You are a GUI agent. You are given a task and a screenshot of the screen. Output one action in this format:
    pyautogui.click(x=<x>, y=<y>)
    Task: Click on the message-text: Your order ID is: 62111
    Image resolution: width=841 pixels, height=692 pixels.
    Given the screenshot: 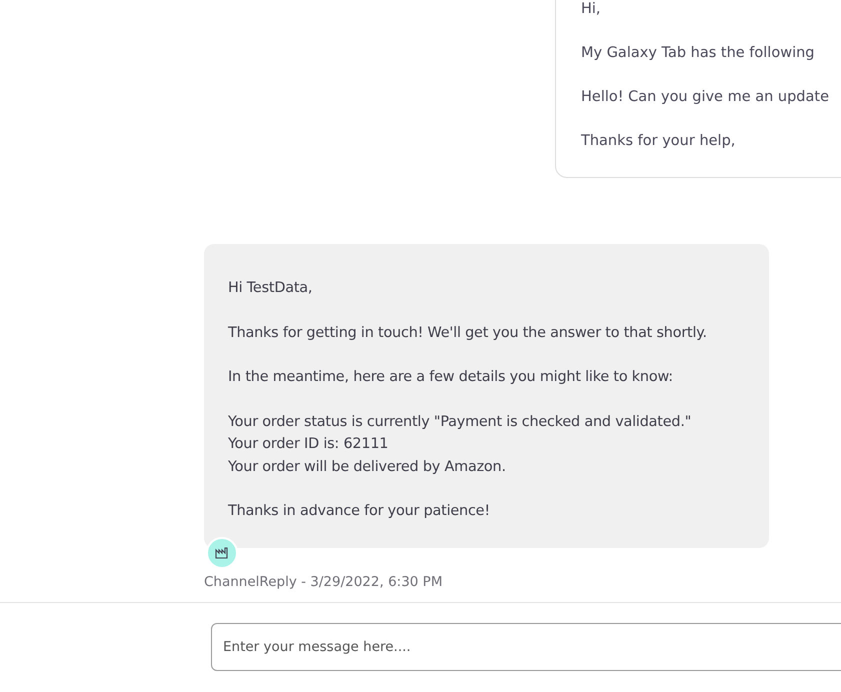 What is the action you would take?
    pyautogui.click(x=309, y=444)
    